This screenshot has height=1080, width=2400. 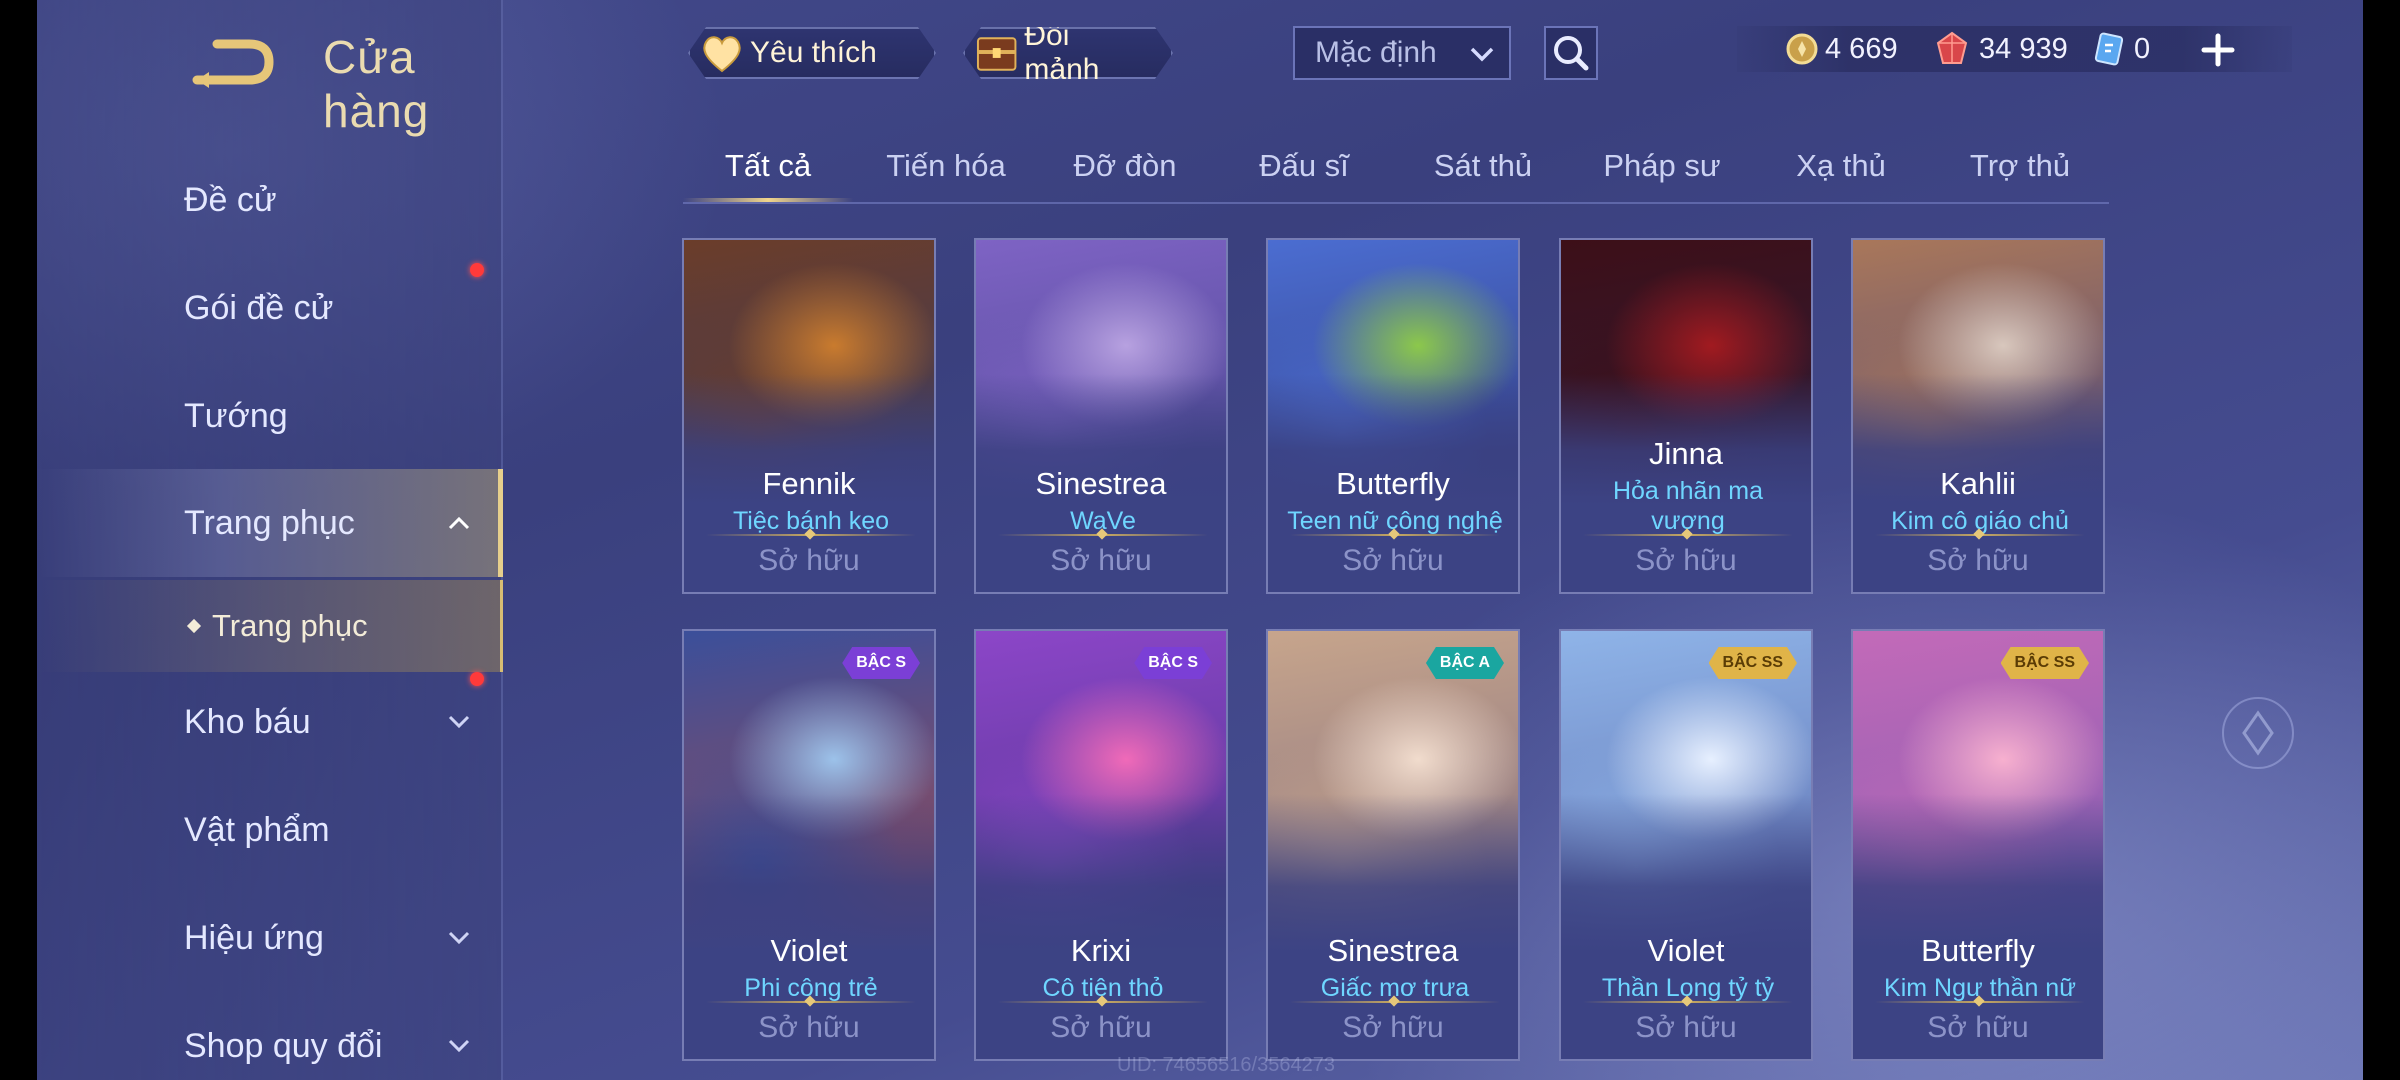 I want to click on chevron-up-icon, so click(x=459, y=523).